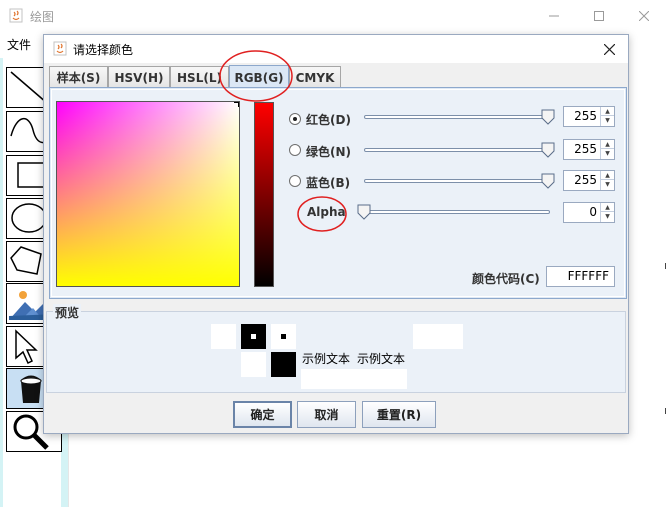  What do you see at coordinates (593, 212) in the screenshot?
I see `alpha-value: 0` at bounding box center [593, 212].